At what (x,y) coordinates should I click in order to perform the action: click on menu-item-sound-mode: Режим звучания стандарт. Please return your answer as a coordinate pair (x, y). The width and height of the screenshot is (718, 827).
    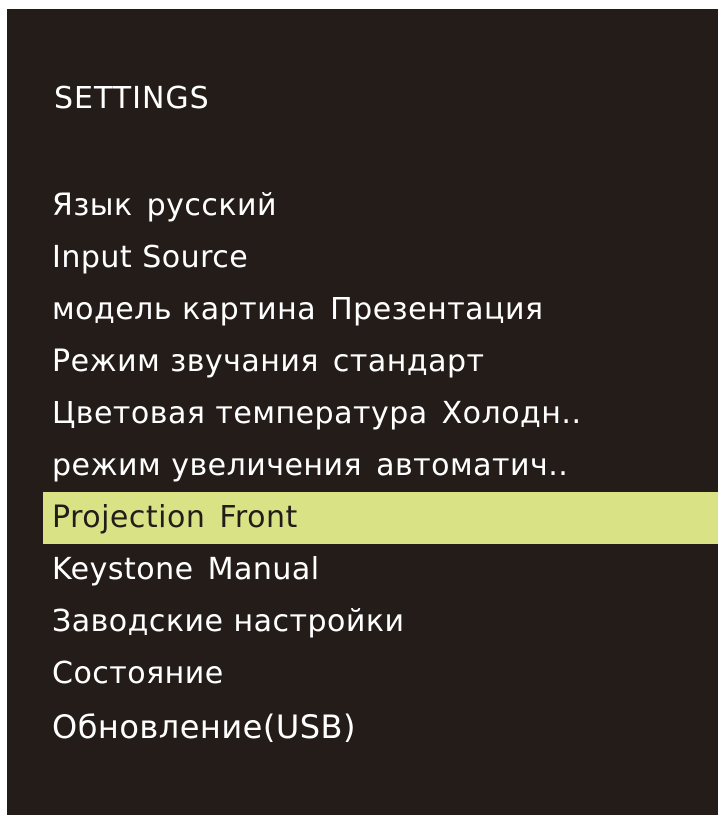
    Looking at the image, I should click on (362, 362).